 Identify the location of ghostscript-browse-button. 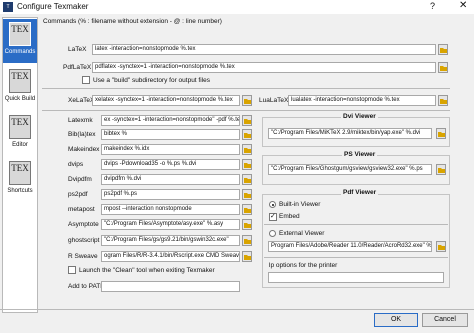
(247, 240).